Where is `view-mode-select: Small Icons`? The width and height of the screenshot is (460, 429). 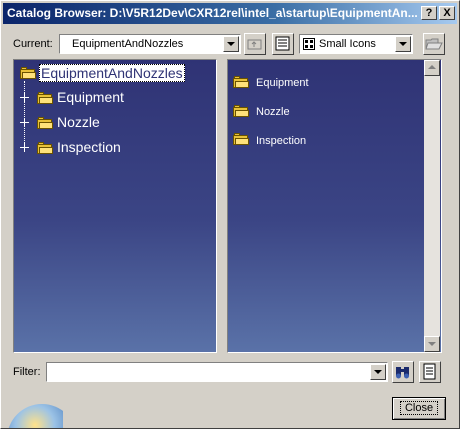 view-mode-select: Small Icons is located at coordinates (356, 44).